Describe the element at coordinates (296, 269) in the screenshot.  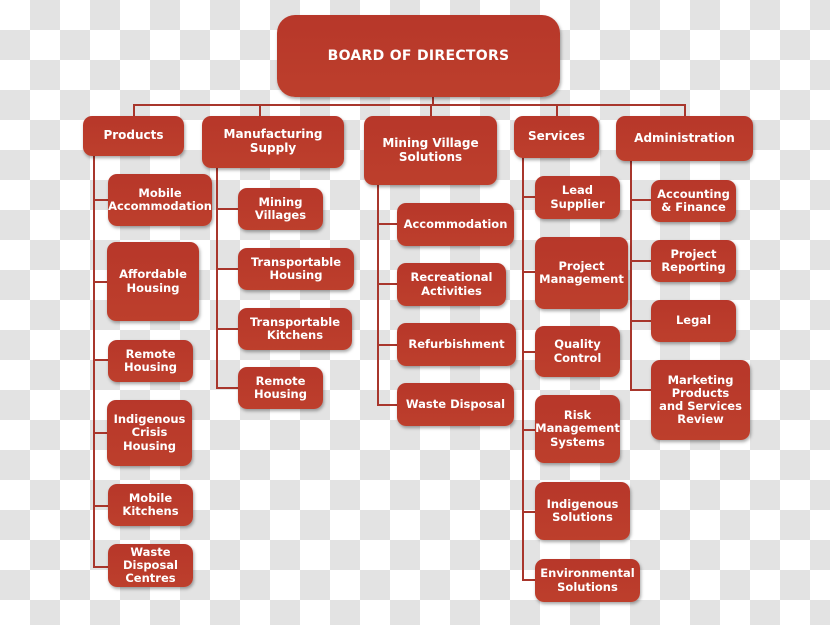
I see `child-transportable-housing: Transportable Housing` at that location.